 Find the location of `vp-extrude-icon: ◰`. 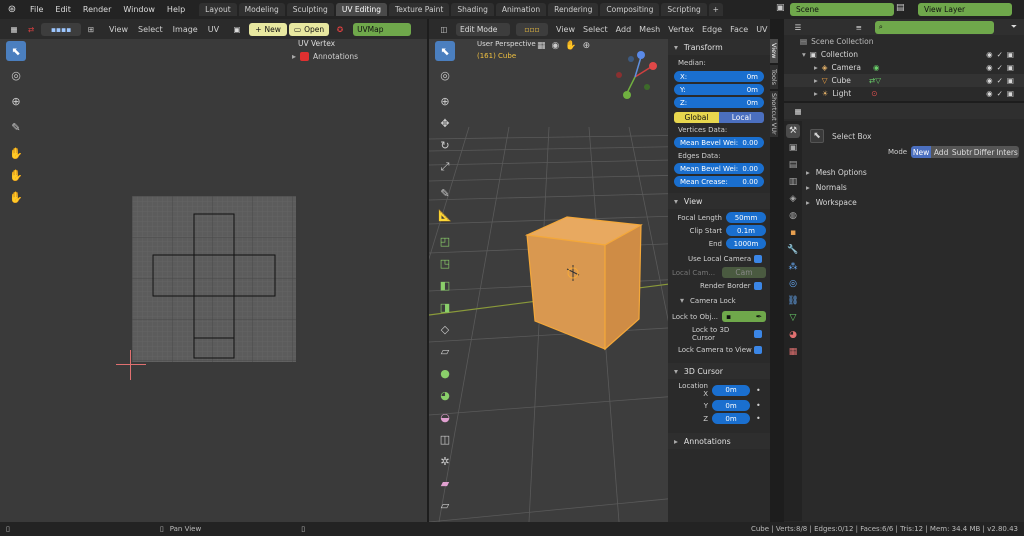

vp-extrude-icon: ◰ is located at coordinates (445, 241).